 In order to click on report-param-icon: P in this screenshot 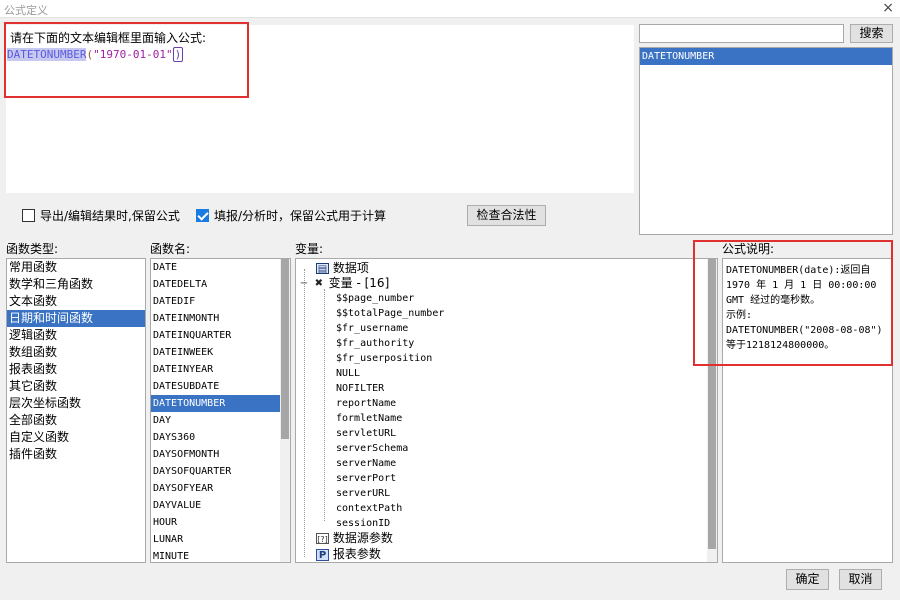, I will do `click(322, 554)`.